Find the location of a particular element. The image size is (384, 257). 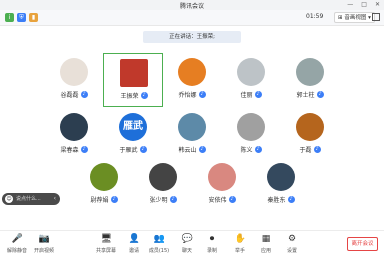

fullscreen-icon is located at coordinates (376, 17).